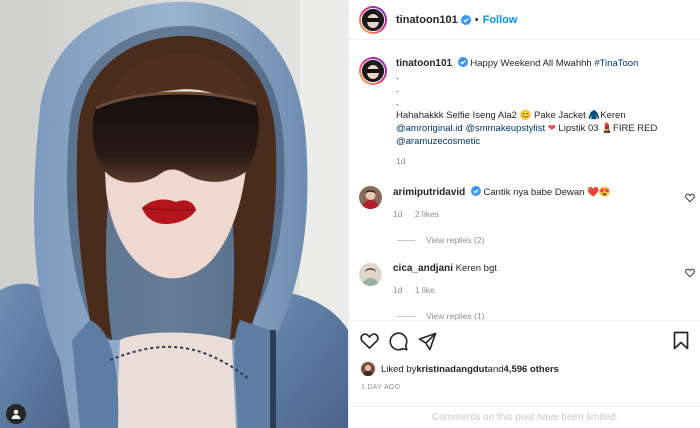  I want to click on like-button, so click(369, 341).